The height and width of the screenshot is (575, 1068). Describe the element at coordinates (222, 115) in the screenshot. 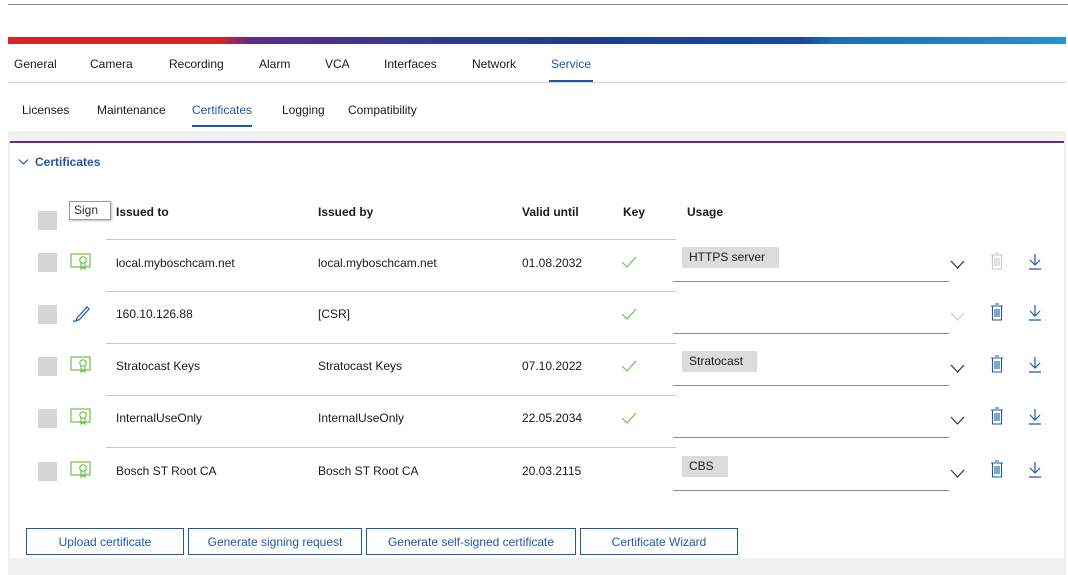

I see `subtab-certificates: Certificates` at that location.